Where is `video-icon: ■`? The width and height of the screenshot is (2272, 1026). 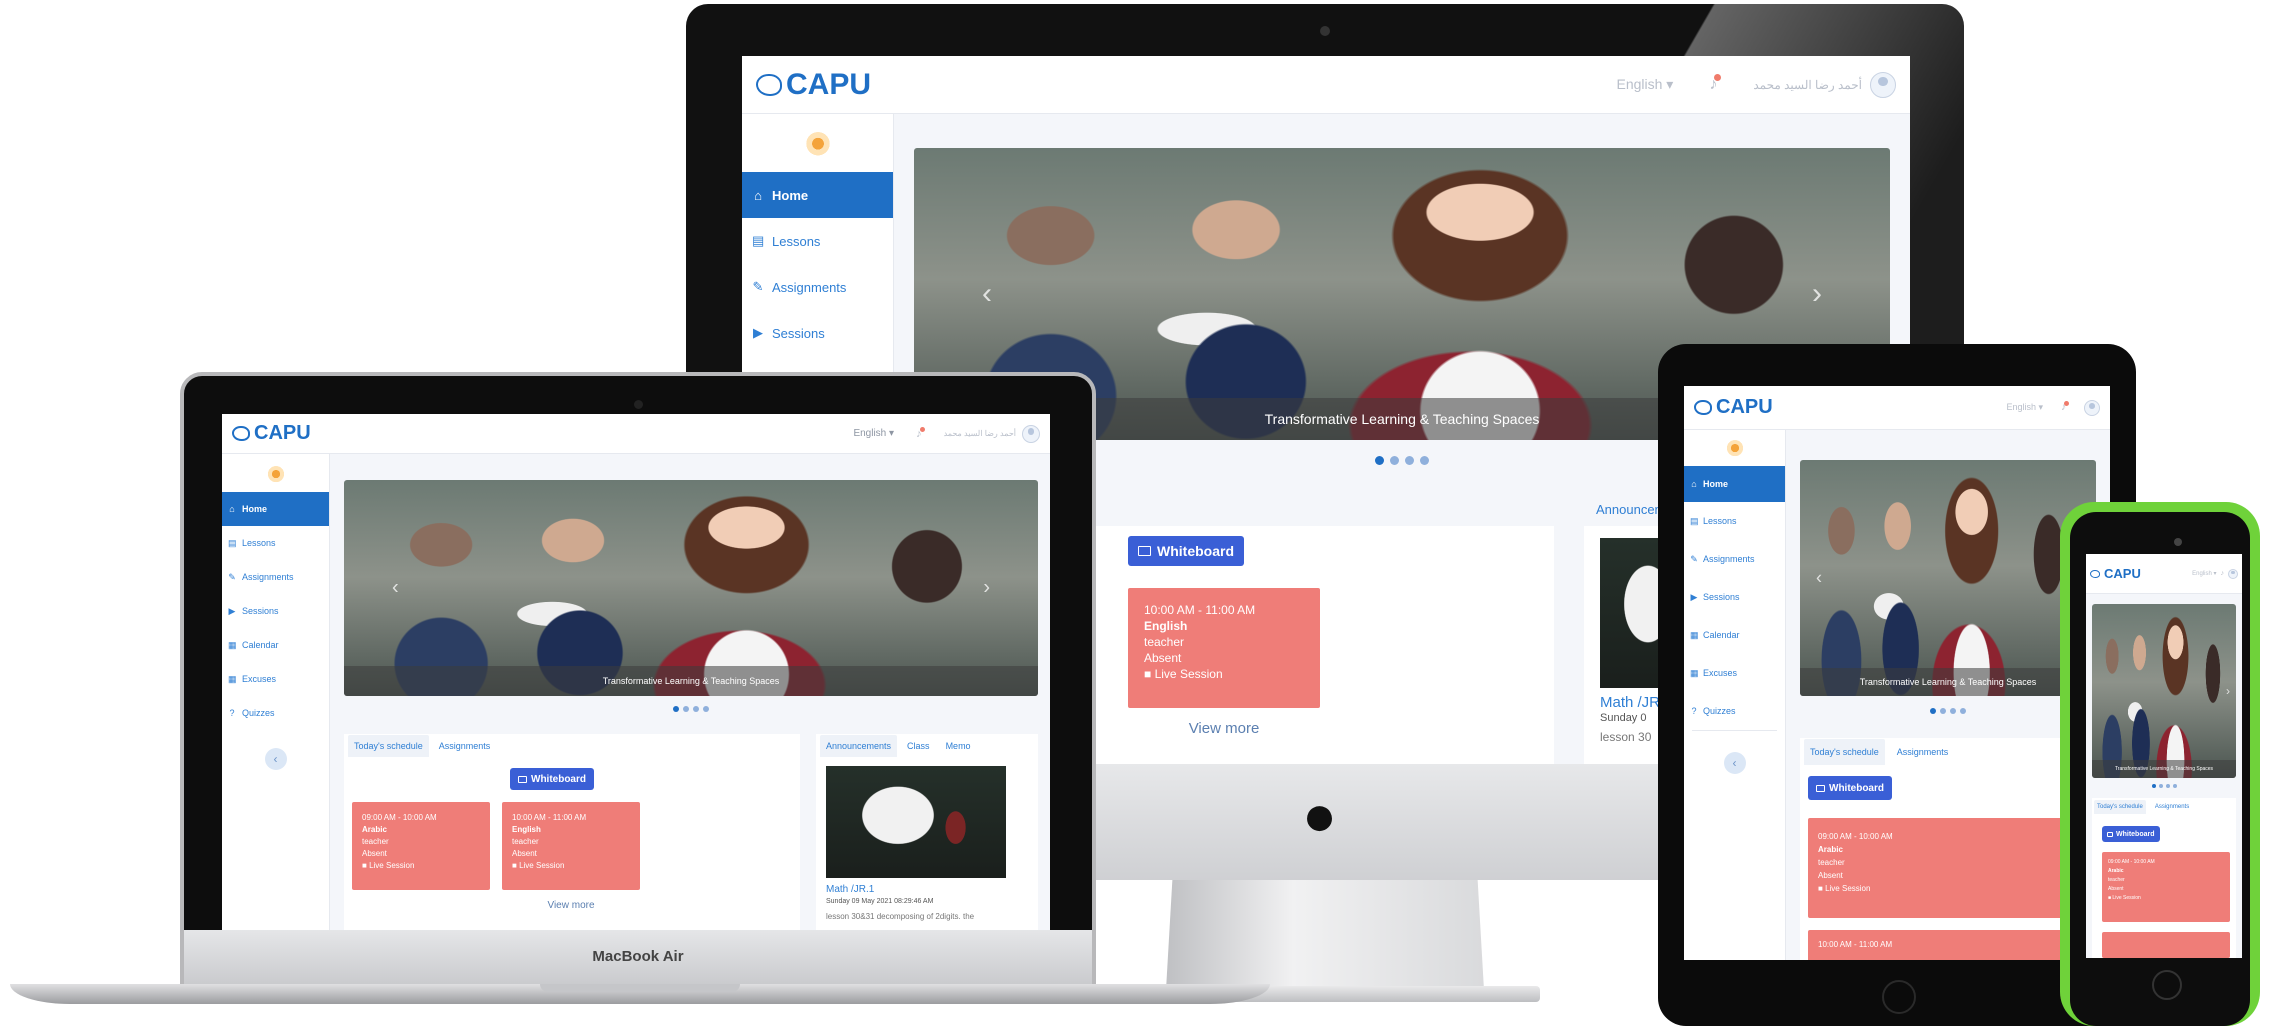
video-icon: ■ is located at coordinates (1148, 674).